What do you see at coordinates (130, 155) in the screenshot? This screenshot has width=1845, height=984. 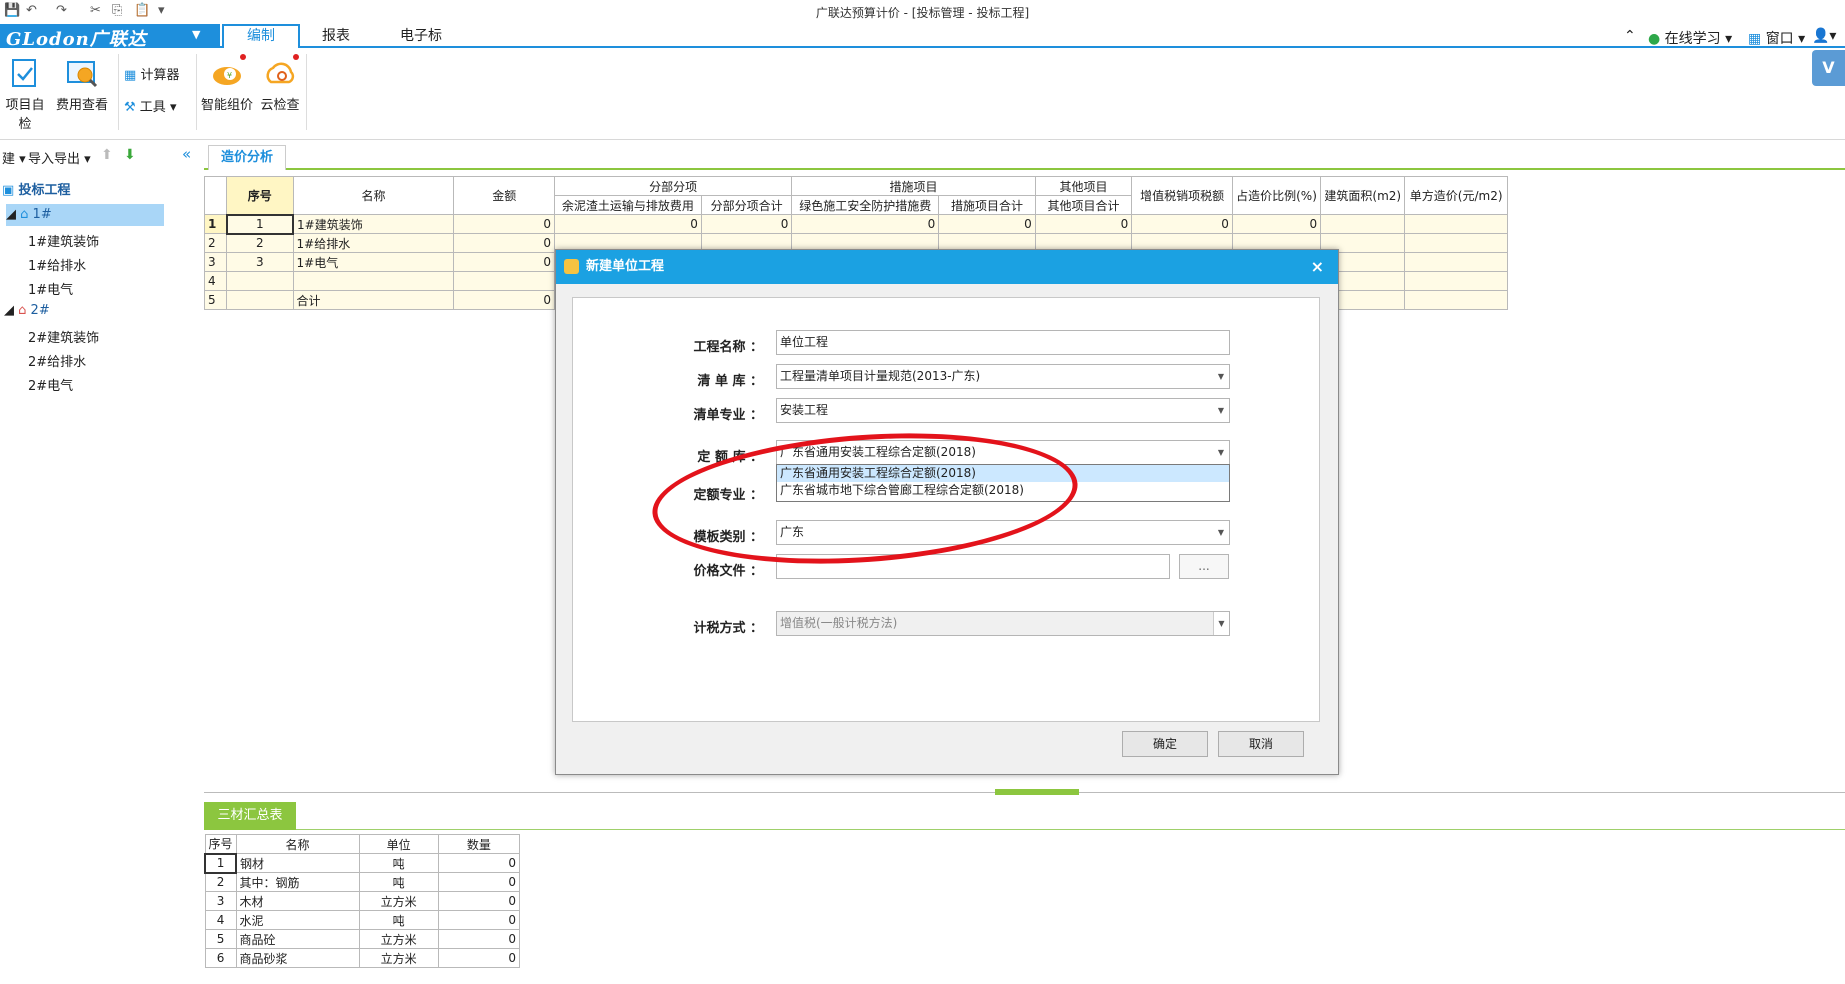 I see `move-down-icon: ⬇` at bounding box center [130, 155].